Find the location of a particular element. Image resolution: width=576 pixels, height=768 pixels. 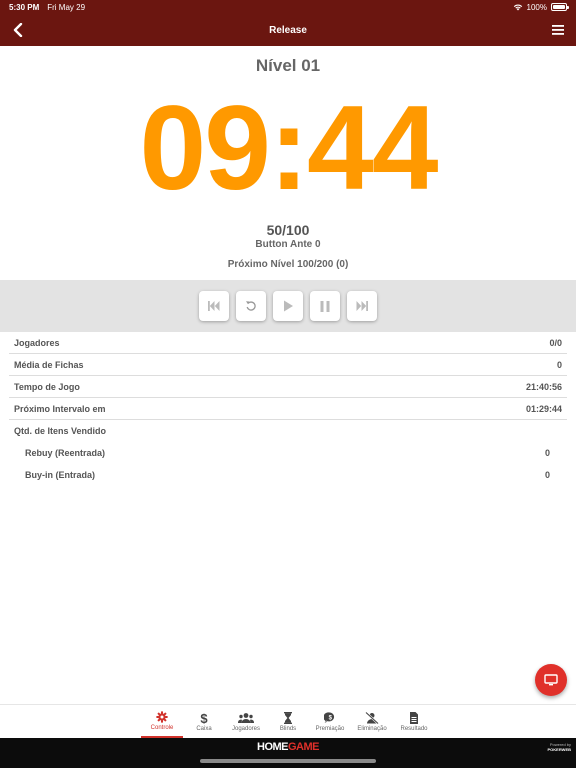

users-icon is located at coordinates (246, 717).